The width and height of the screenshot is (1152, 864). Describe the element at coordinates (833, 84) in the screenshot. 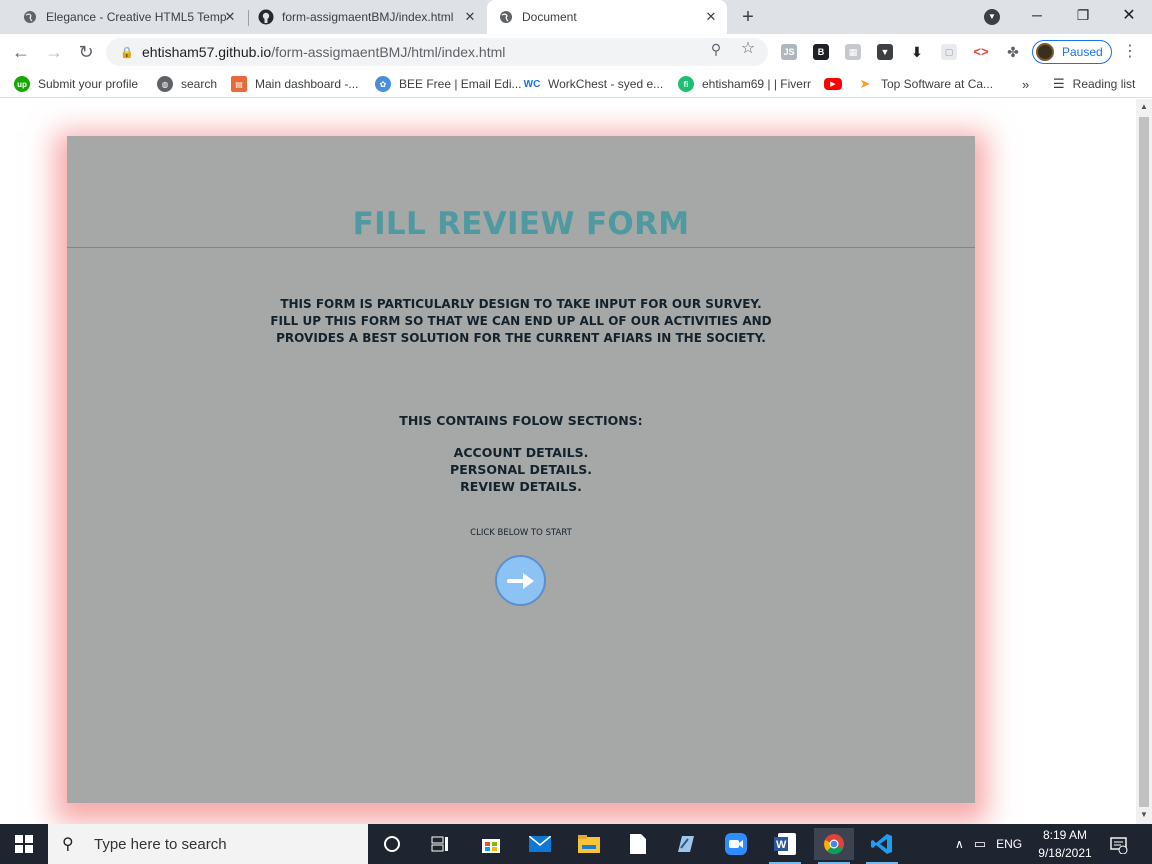

I see `youtube-icon: ▶` at that location.